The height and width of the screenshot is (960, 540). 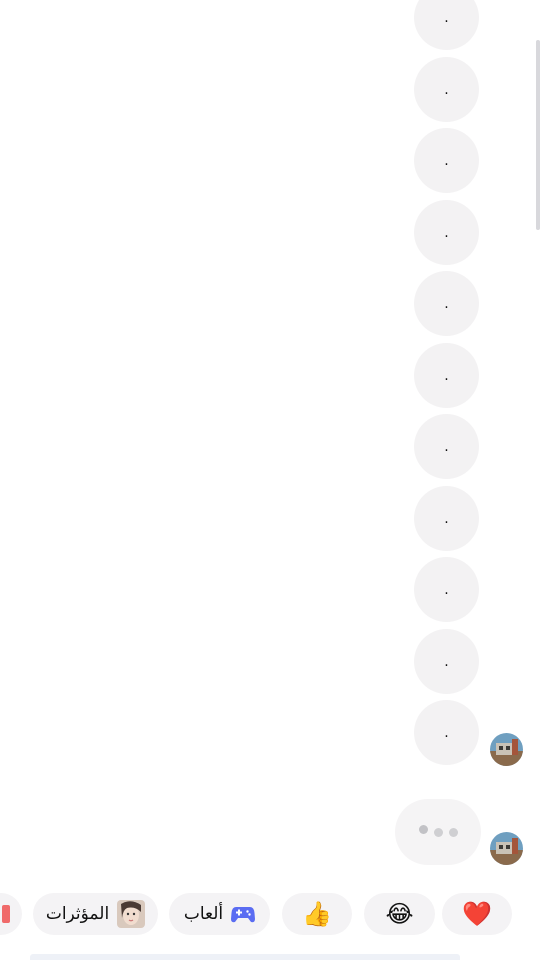 I want to click on games-chip: ألعاب, so click(x=219, y=914).